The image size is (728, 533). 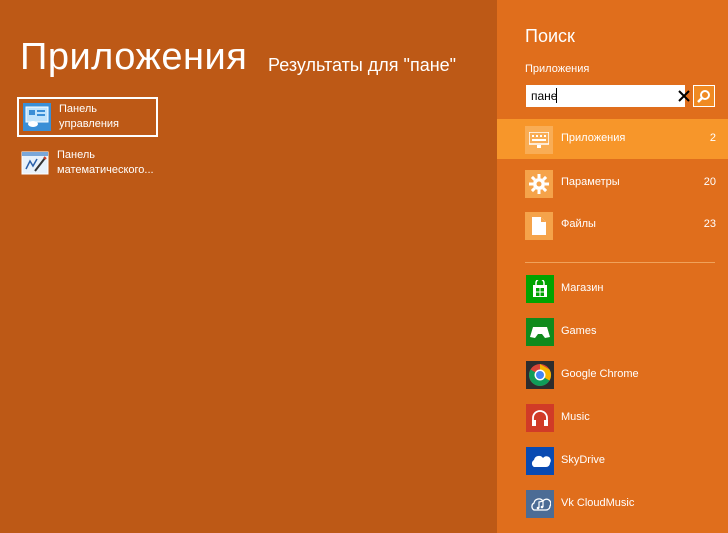 I want to click on search-input-value: пане, so click(x=544, y=96).